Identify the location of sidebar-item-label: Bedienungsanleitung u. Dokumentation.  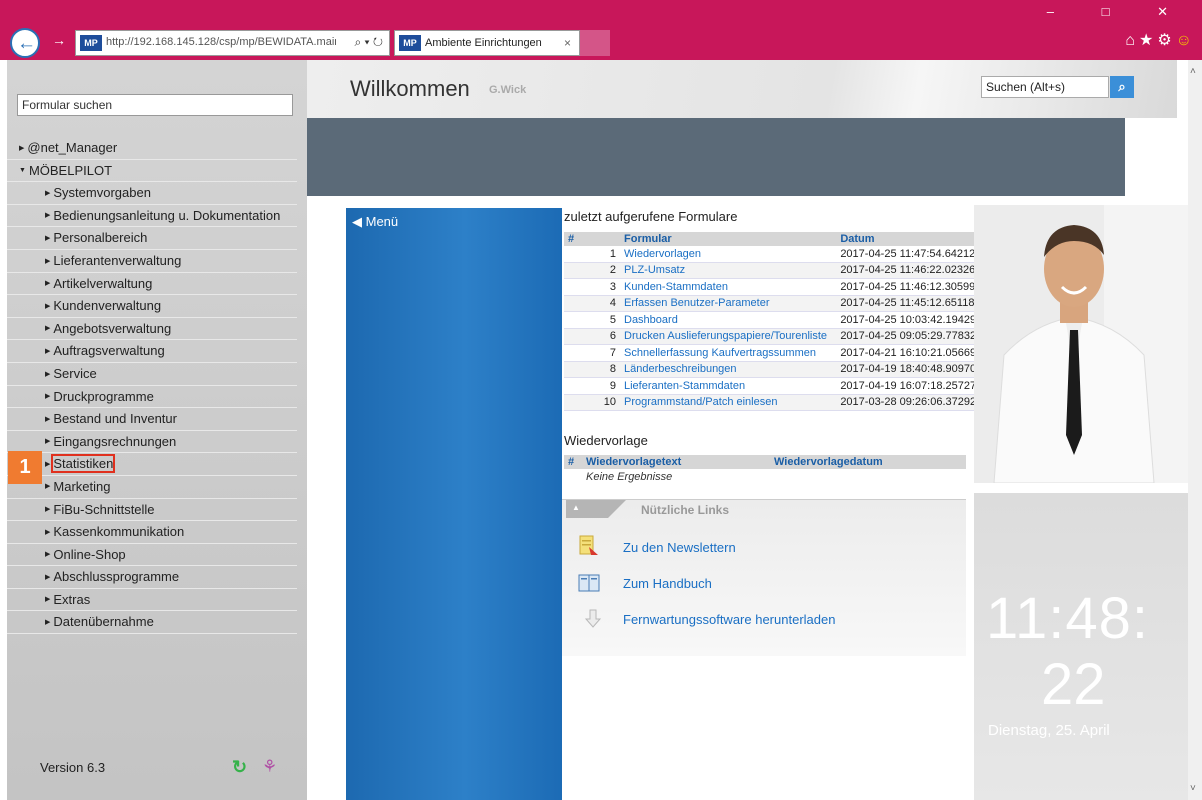
(167, 215).